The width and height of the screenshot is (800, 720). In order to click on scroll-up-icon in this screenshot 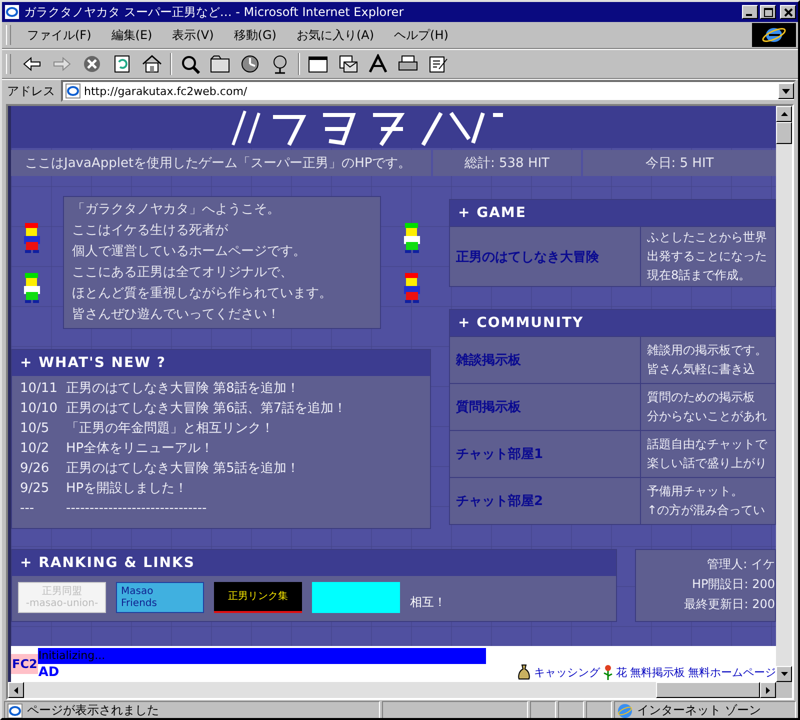, I will do `click(784, 114)`.